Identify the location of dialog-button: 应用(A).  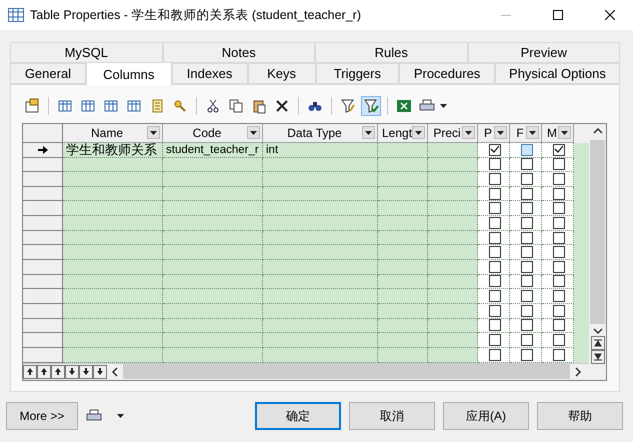
(486, 416).